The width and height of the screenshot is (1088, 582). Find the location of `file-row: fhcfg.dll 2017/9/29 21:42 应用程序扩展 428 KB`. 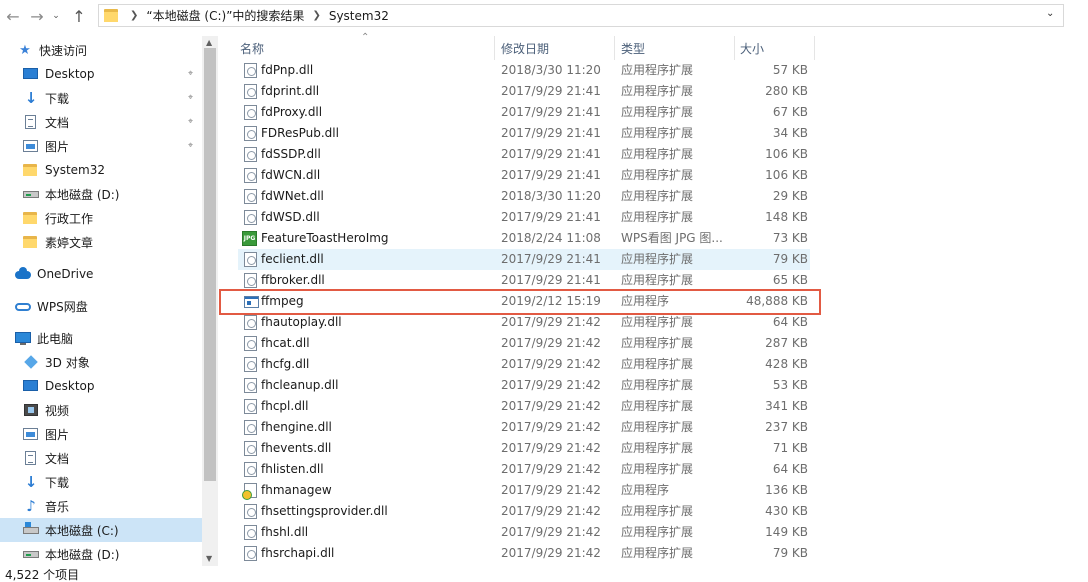

file-row: fhcfg.dll 2017/9/29 21:42 应用程序扩展 428 KB is located at coordinates (524, 364).